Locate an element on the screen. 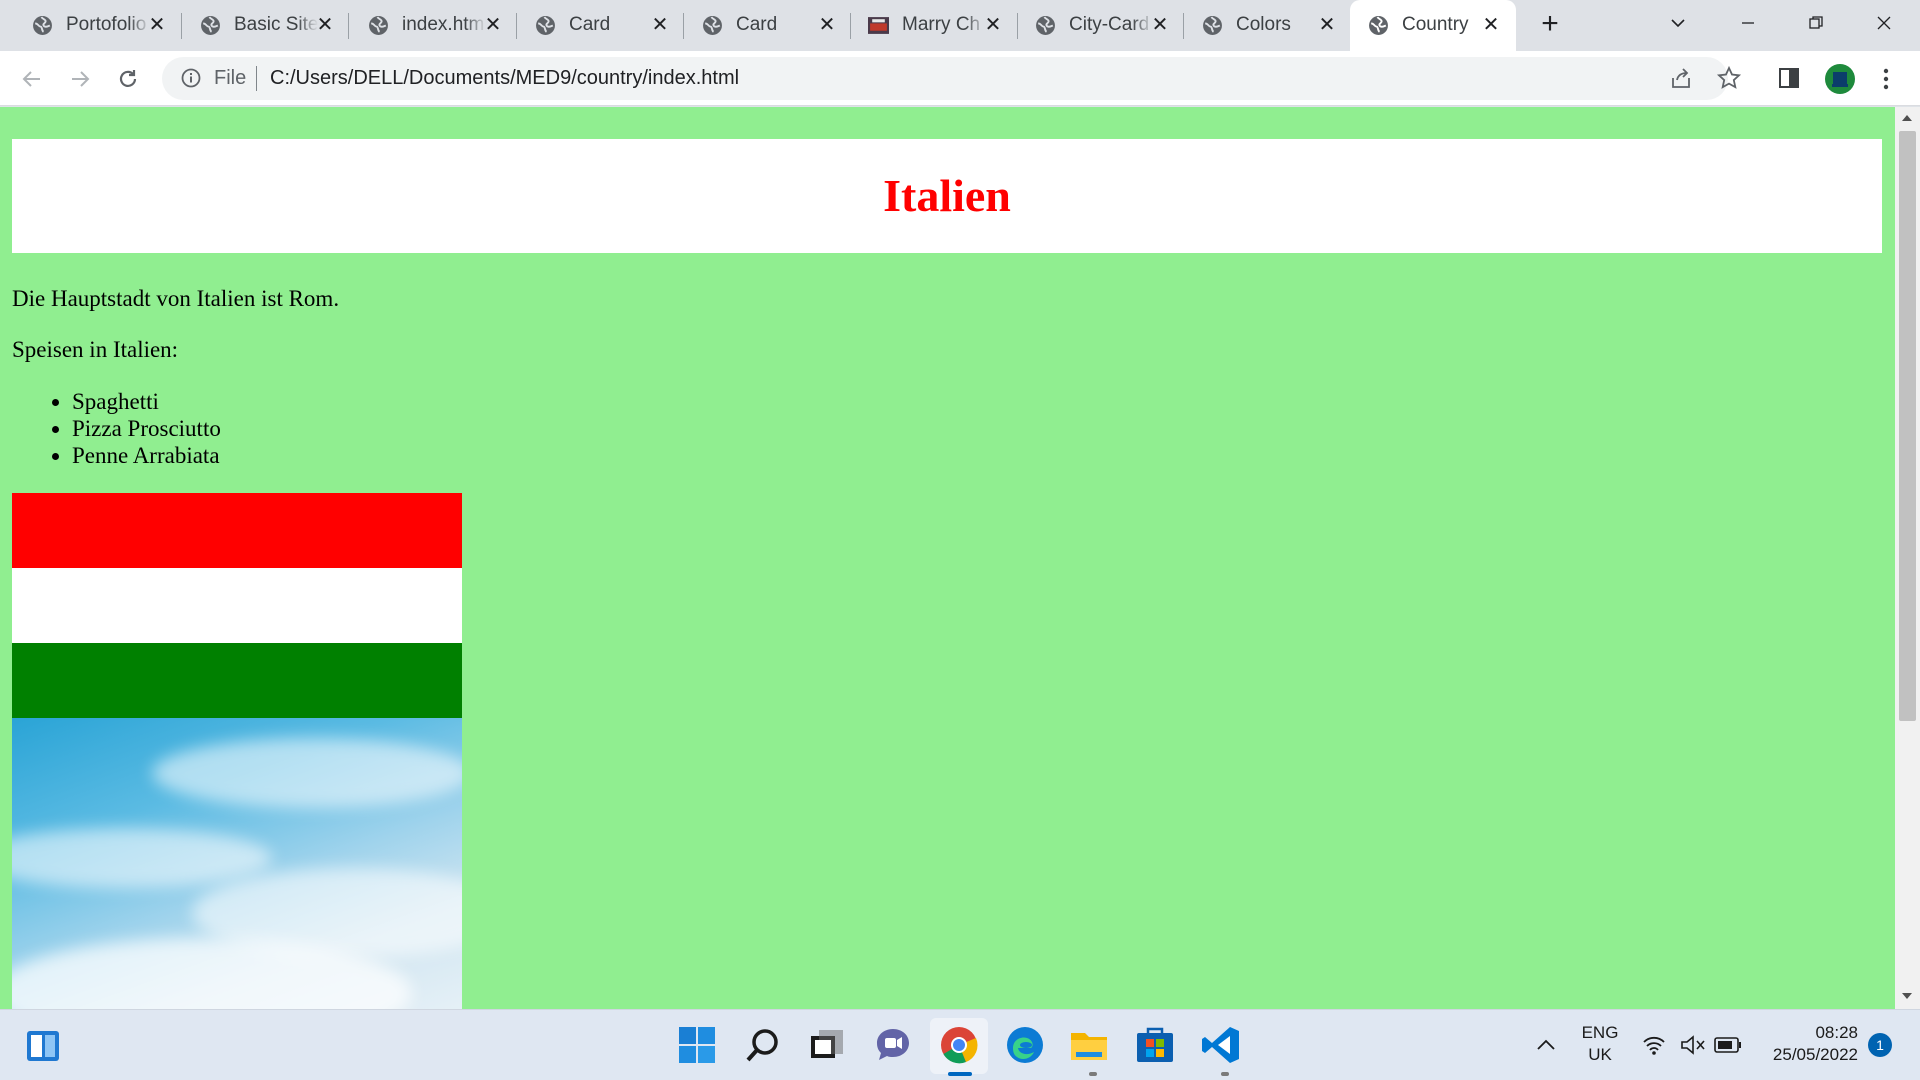  widgets-icon is located at coordinates (43, 1046).